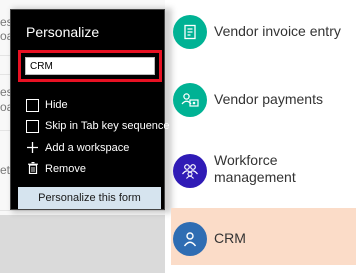  What do you see at coordinates (230, 238) in the screenshot?
I see `tile-label: CRM` at bounding box center [230, 238].